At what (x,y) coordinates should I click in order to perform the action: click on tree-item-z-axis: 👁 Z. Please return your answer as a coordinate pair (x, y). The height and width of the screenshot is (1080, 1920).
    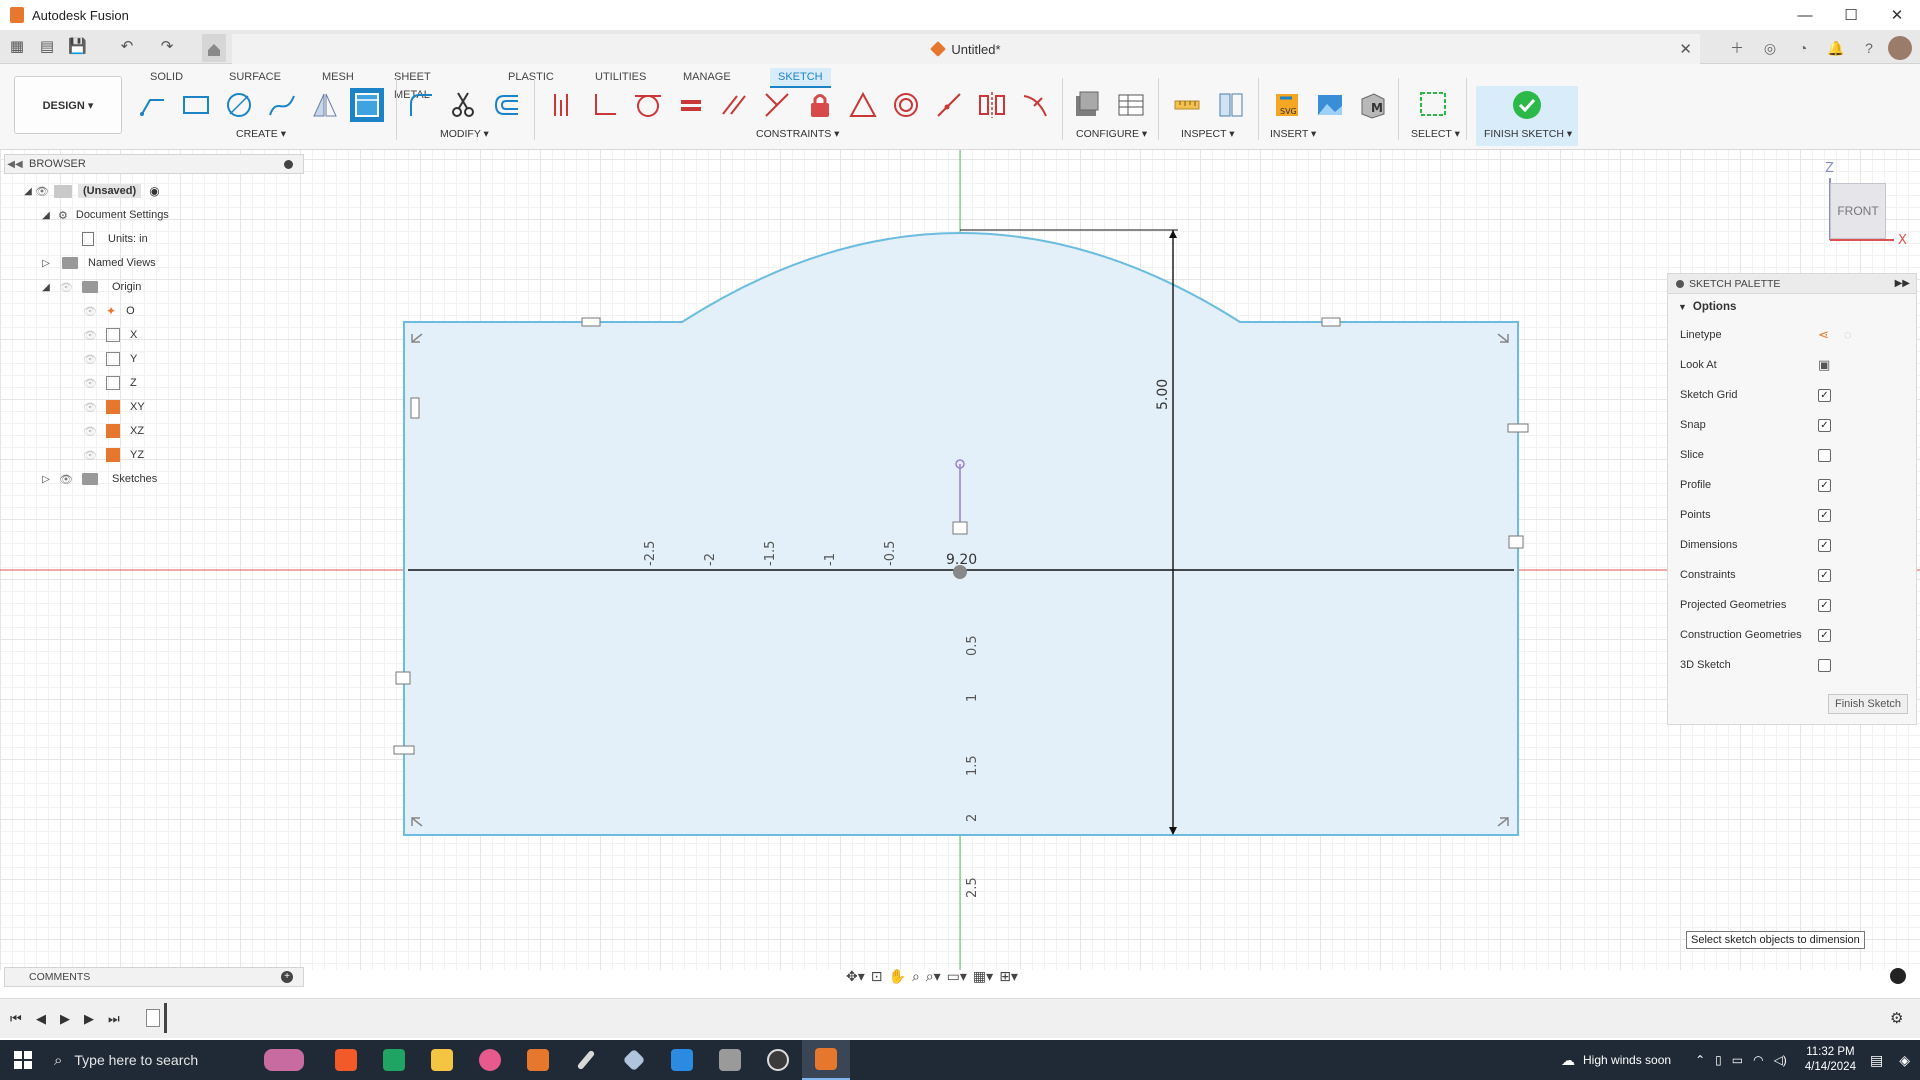
    Looking at the image, I should click on (109, 383).